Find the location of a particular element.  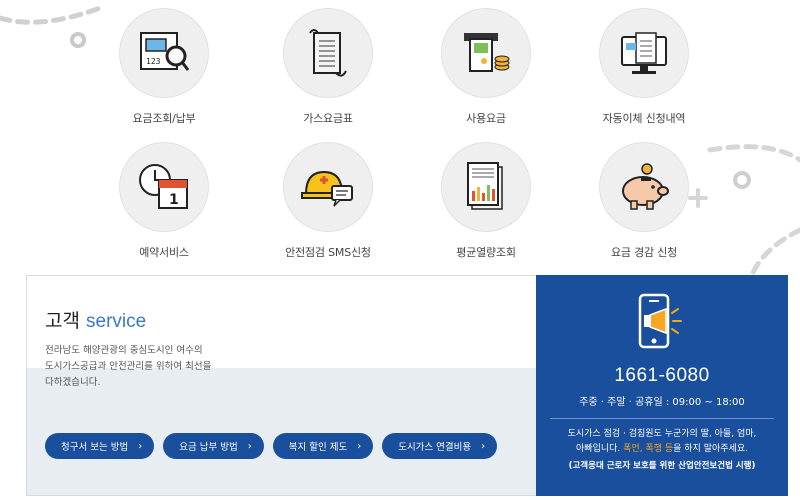

contact-law-notice: (고객응대 근로자 보호를 위한 산업안전보건법 시행) is located at coordinates (662, 466).